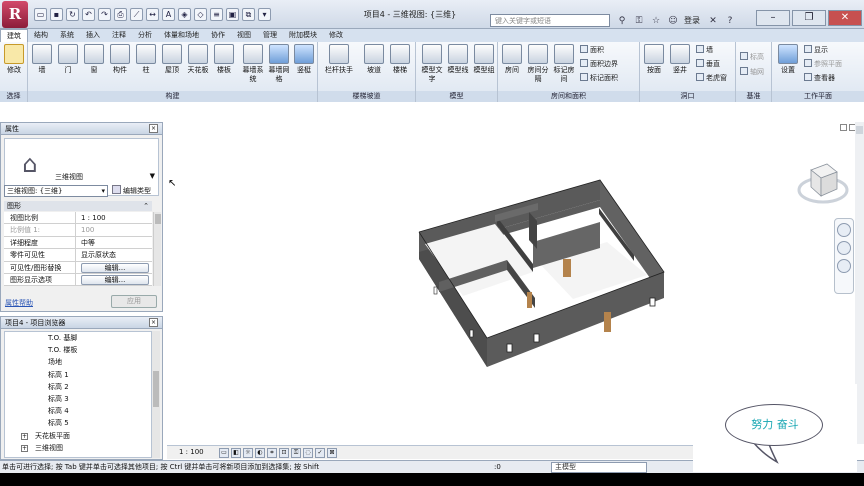 This screenshot has height=486, width=864. Describe the element at coordinates (819, 78) in the screenshot. I see `viewer-button: 查看器` at that location.